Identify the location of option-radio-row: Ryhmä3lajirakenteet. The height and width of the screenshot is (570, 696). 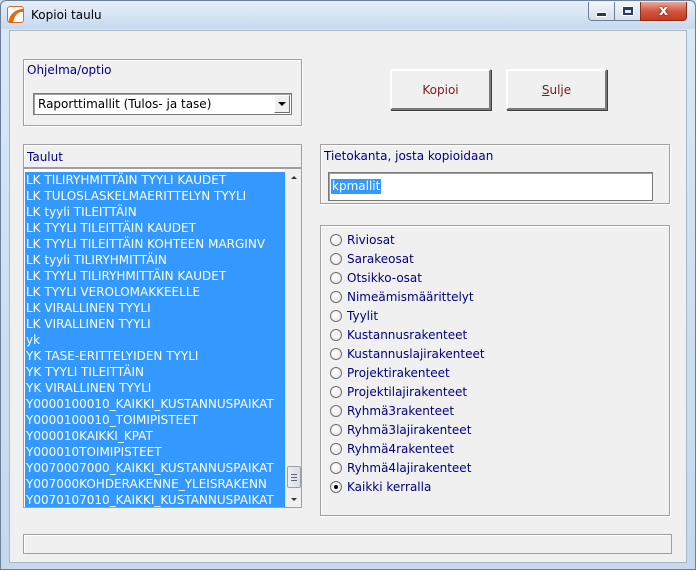
(400, 429).